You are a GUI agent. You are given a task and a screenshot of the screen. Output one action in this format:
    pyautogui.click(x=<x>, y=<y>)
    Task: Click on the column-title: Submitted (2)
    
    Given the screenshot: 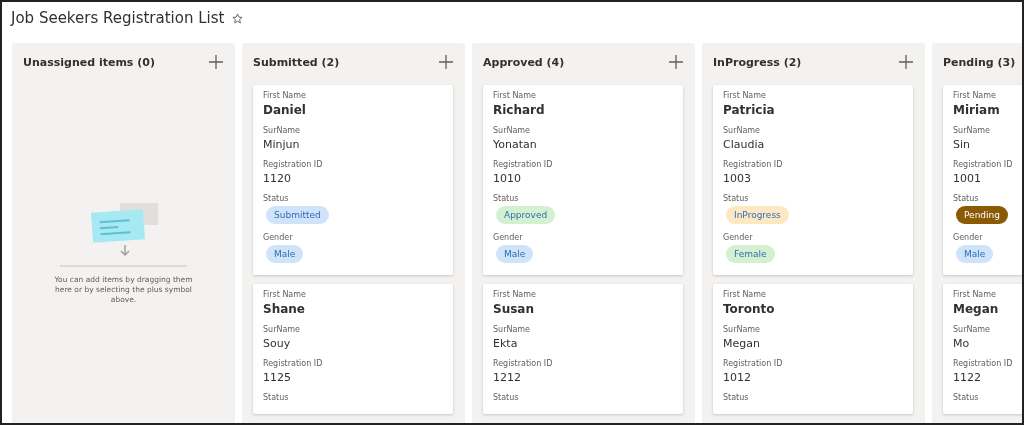 What is the action you would take?
    pyautogui.click(x=296, y=62)
    